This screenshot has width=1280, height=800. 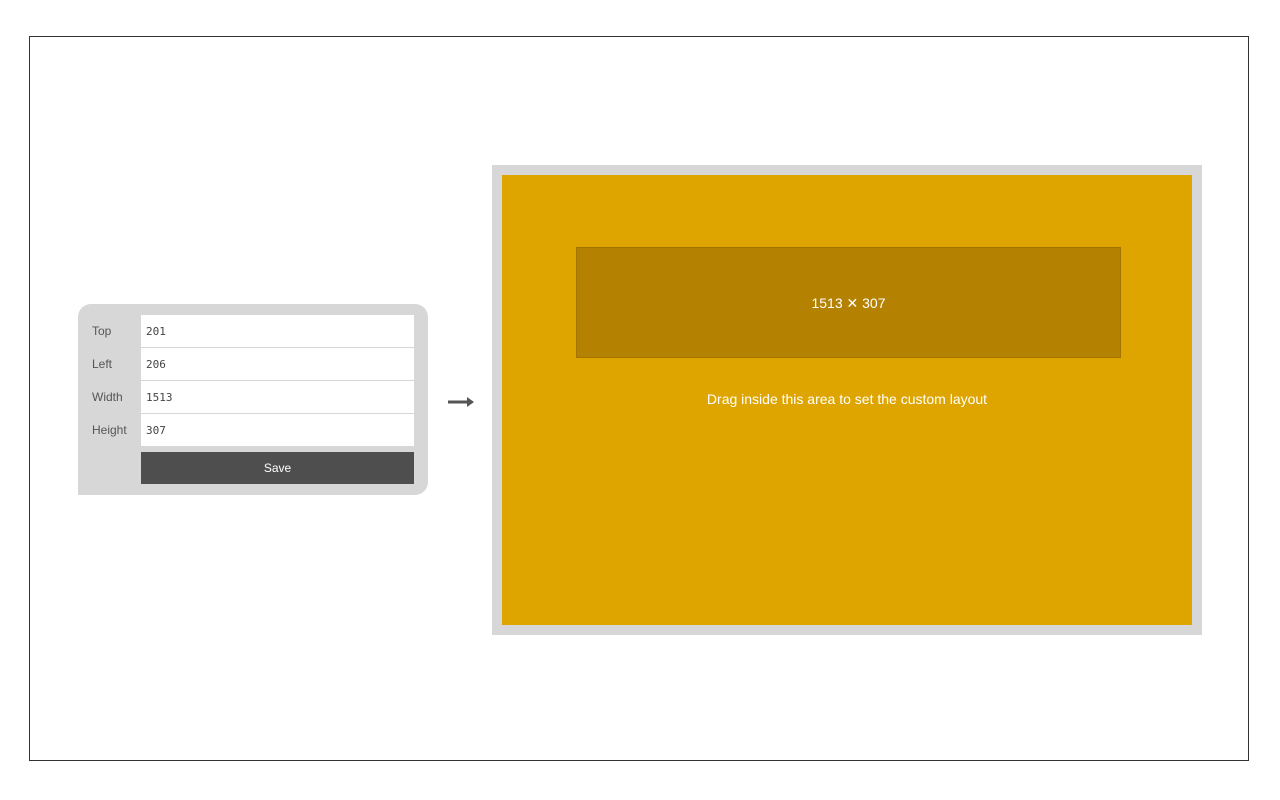 I want to click on right-arrow-icon, so click(x=461, y=402).